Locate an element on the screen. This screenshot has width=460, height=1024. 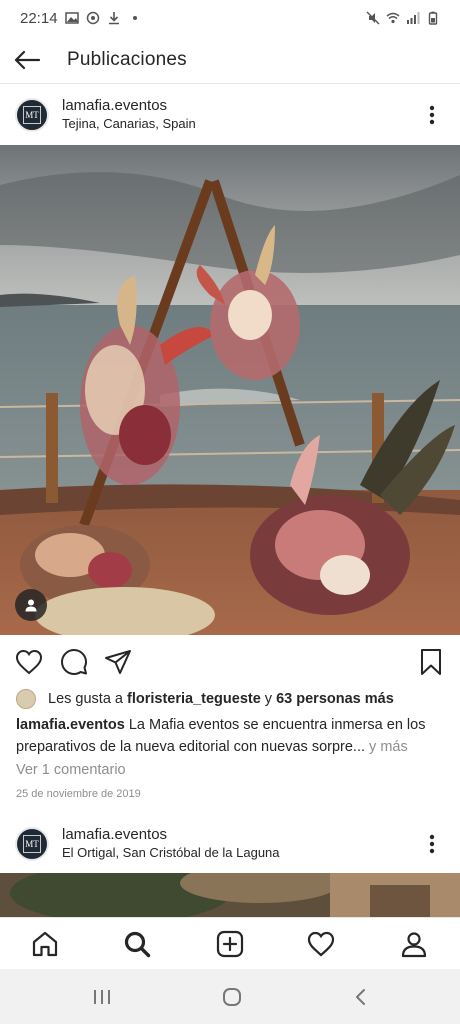
nav-home is located at coordinates (45, 944).